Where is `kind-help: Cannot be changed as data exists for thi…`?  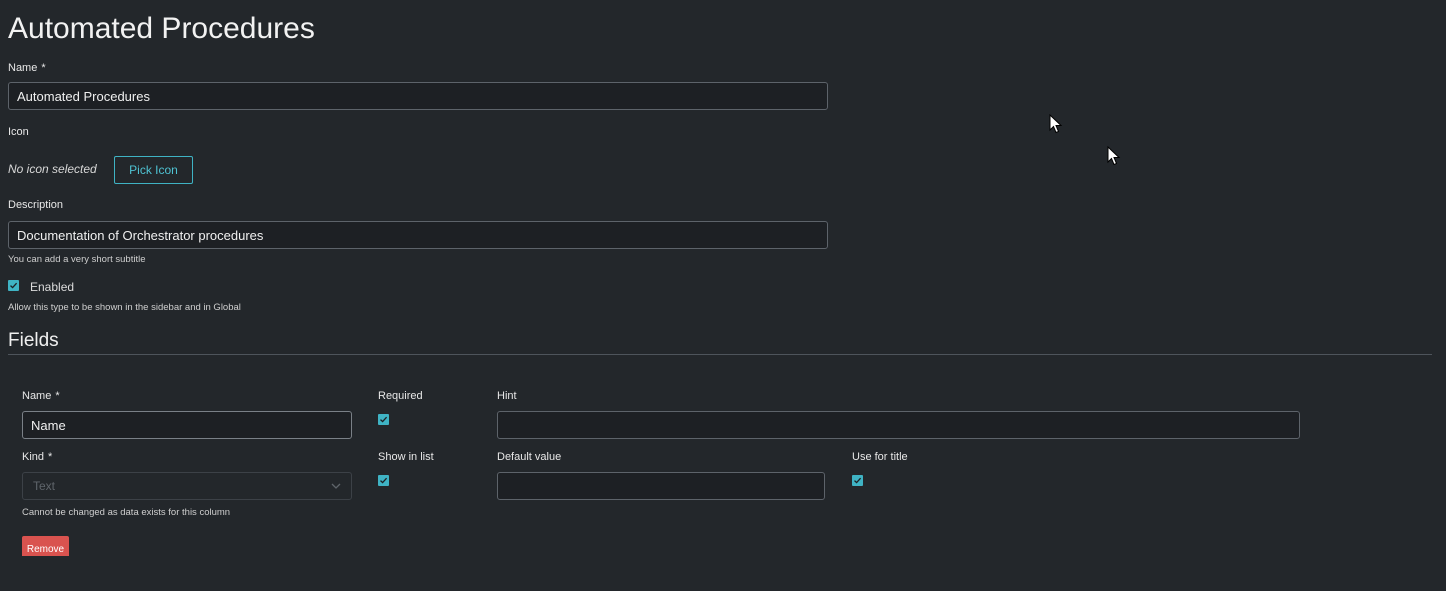
kind-help: Cannot be changed as data exists for thi… is located at coordinates (126, 512).